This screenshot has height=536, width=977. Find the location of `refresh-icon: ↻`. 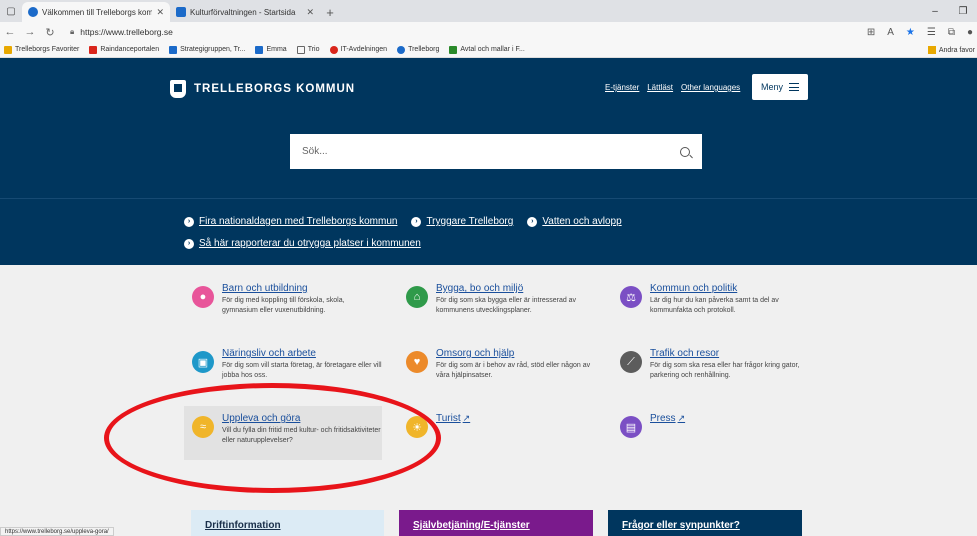

refresh-icon: ↻ is located at coordinates (50, 32).